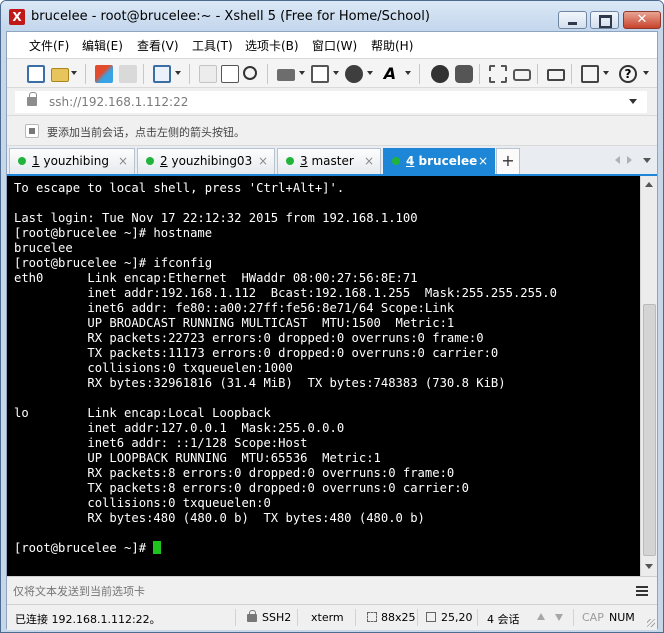  Describe the element at coordinates (642, 591) in the screenshot. I see `compose-menu-icon` at that location.